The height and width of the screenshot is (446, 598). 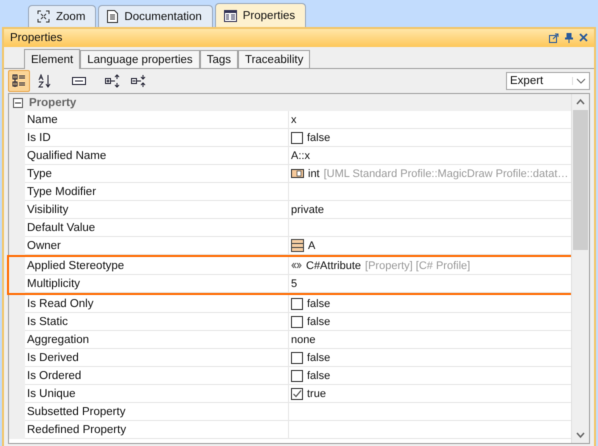 What do you see at coordinates (157, 138) in the screenshot?
I see `property-name: Is ID` at bounding box center [157, 138].